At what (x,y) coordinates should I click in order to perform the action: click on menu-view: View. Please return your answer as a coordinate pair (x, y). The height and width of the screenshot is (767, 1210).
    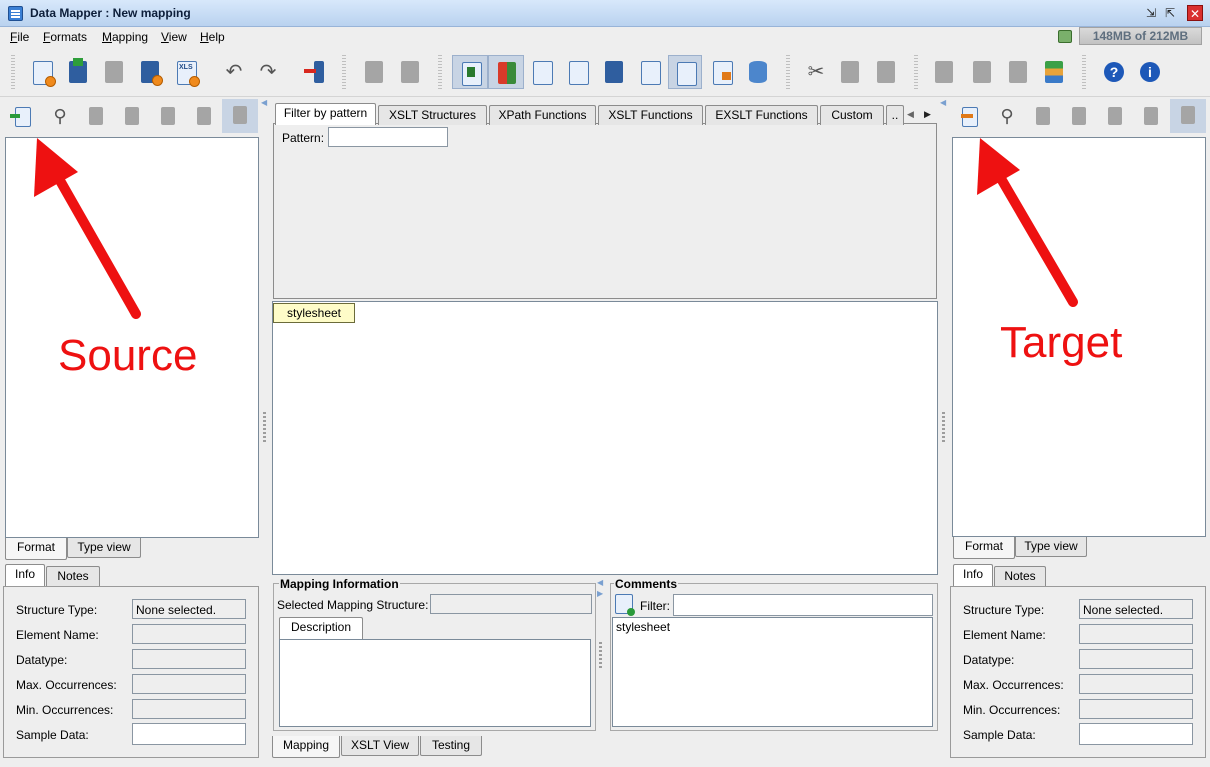
    Looking at the image, I should click on (174, 37).